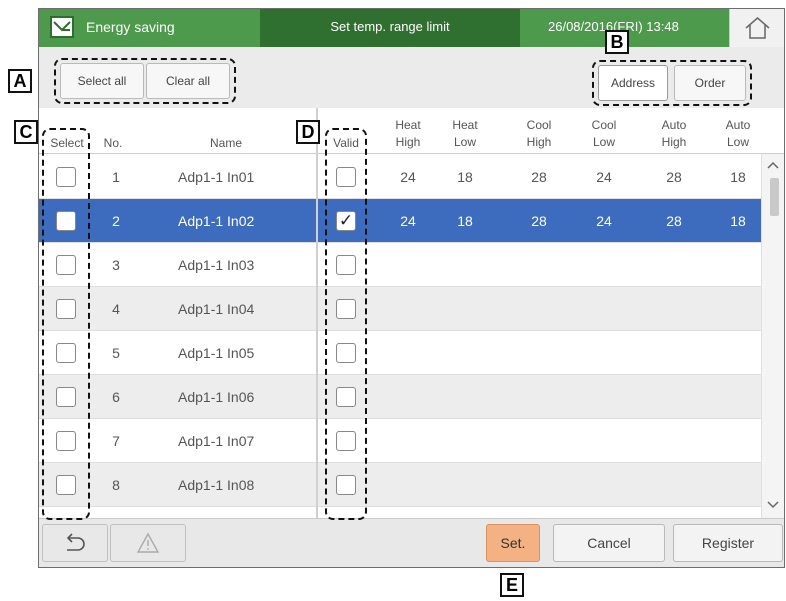 This screenshot has height=601, width=786. Describe the element at coordinates (465, 134) in the screenshot. I see `col-heat-low: Heat Low` at that location.